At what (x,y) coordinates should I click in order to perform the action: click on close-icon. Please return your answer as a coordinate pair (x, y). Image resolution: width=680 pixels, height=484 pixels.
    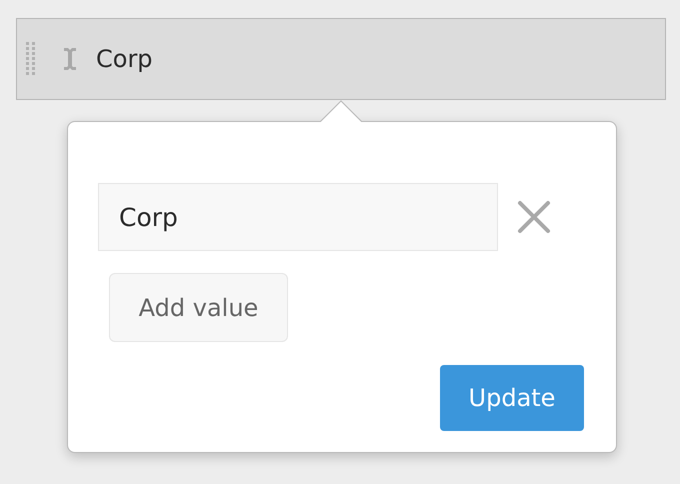
    Looking at the image, I should click on (534, 217).